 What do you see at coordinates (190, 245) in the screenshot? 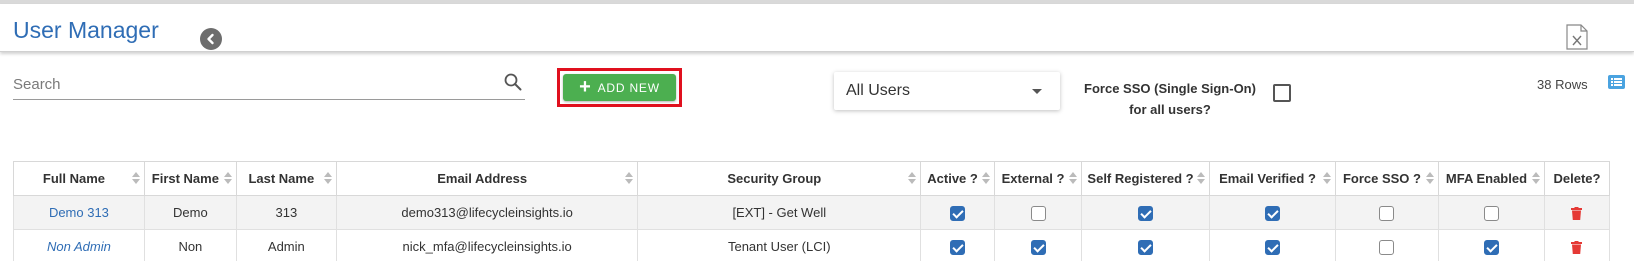
I see `cell-first-name: Non` at bounding box center [190, 245].